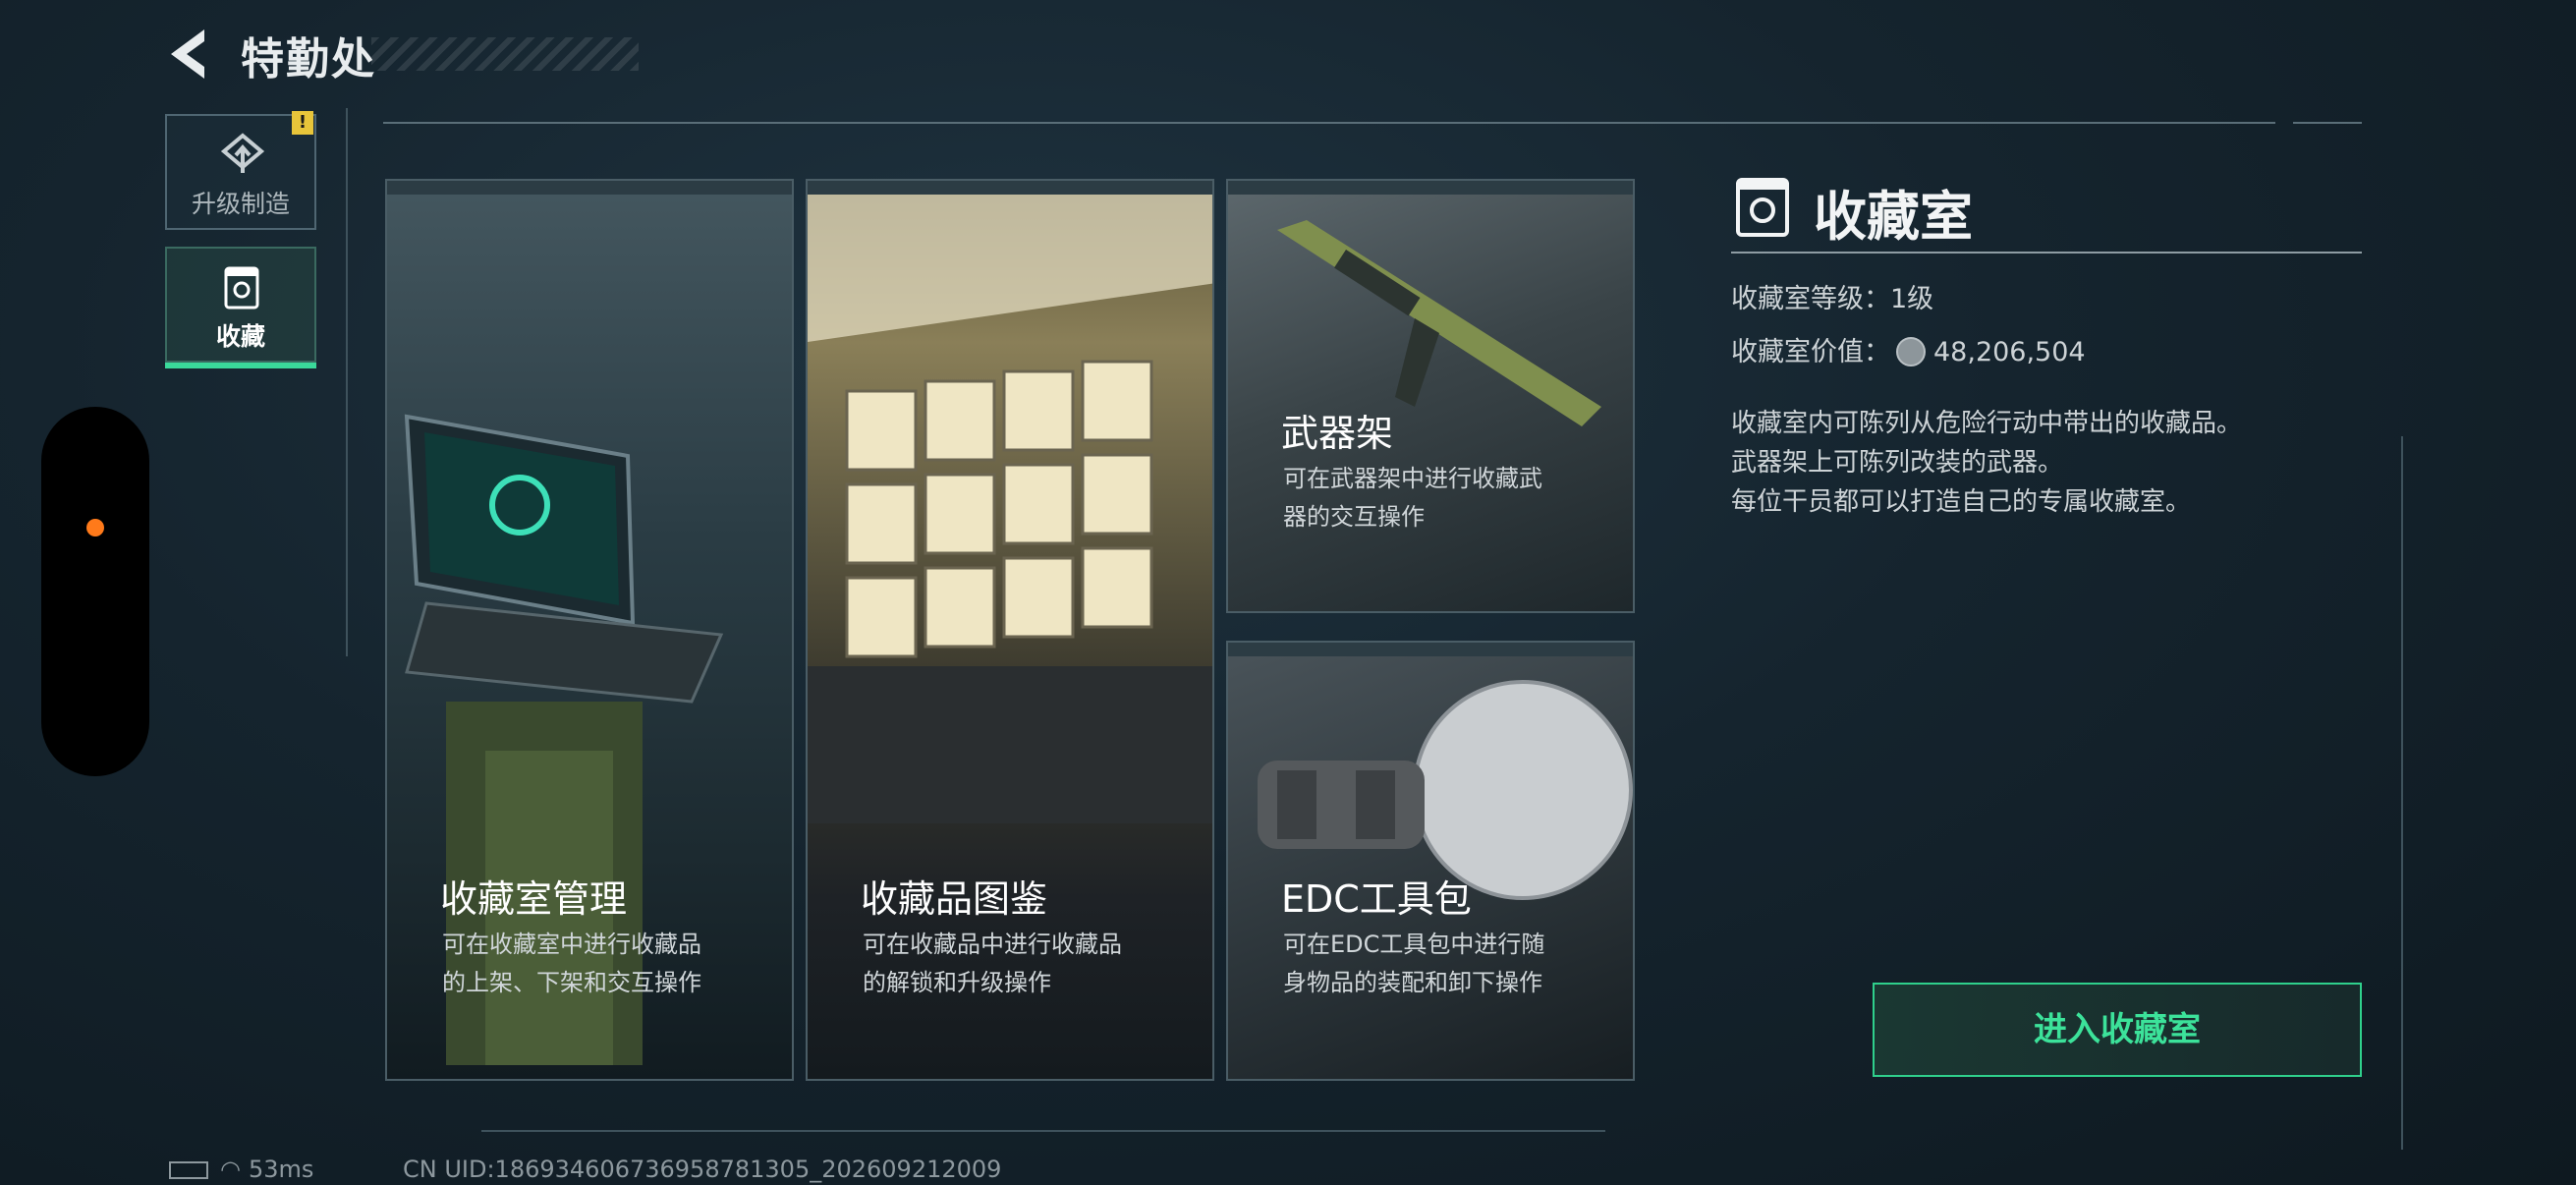 The height and width of the screenshot is (1185, 2576). What do you see at coordinates (1912, 299) in the screenshot?
I see `stat-value: 1级` at bounding box center [1912, 299].